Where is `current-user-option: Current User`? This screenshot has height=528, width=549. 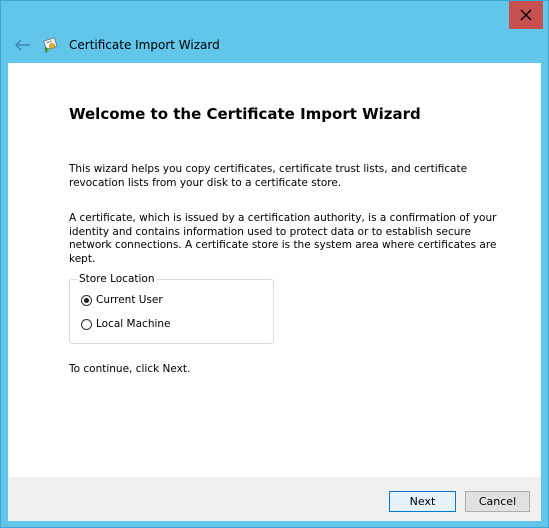
current-user-option: Current User is located at coordinates (122, 300).